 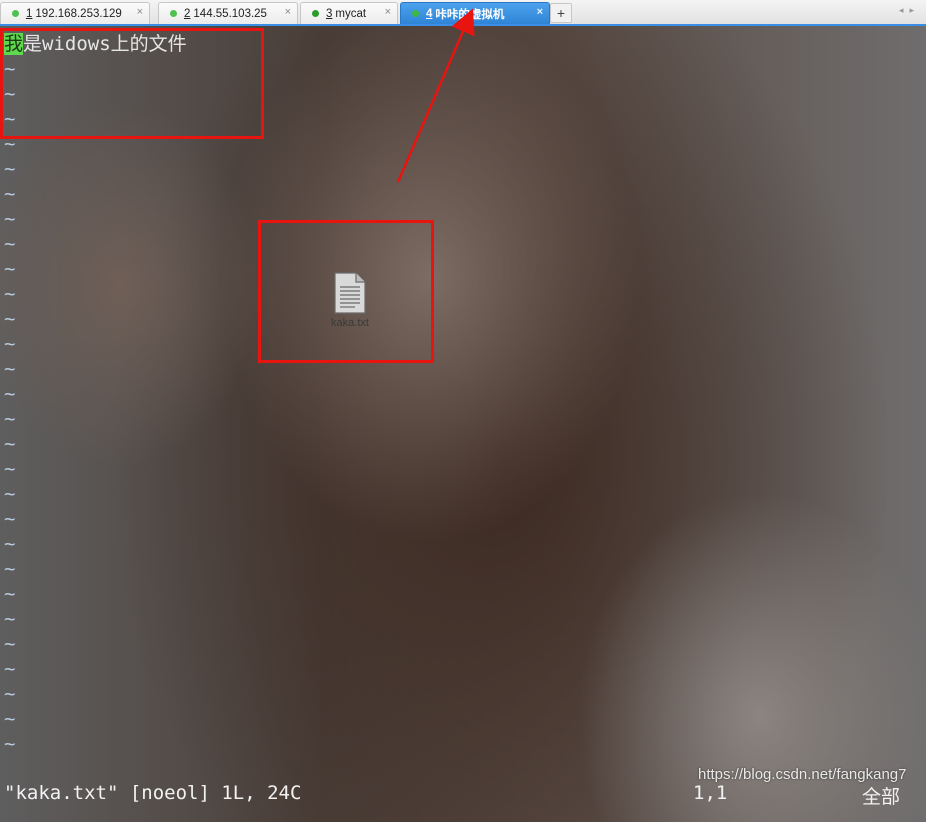 What do you see at coordinates (329, 13) in the screenshot?
I see `tab-number: 3` at bounding box center [329, 13].